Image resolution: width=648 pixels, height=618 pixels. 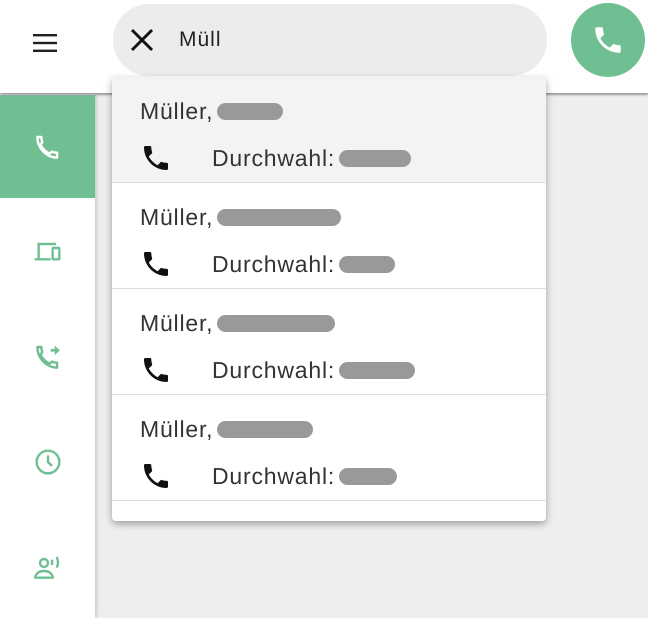 I want to click on search-field: Müll, so click(x=330, y=40).